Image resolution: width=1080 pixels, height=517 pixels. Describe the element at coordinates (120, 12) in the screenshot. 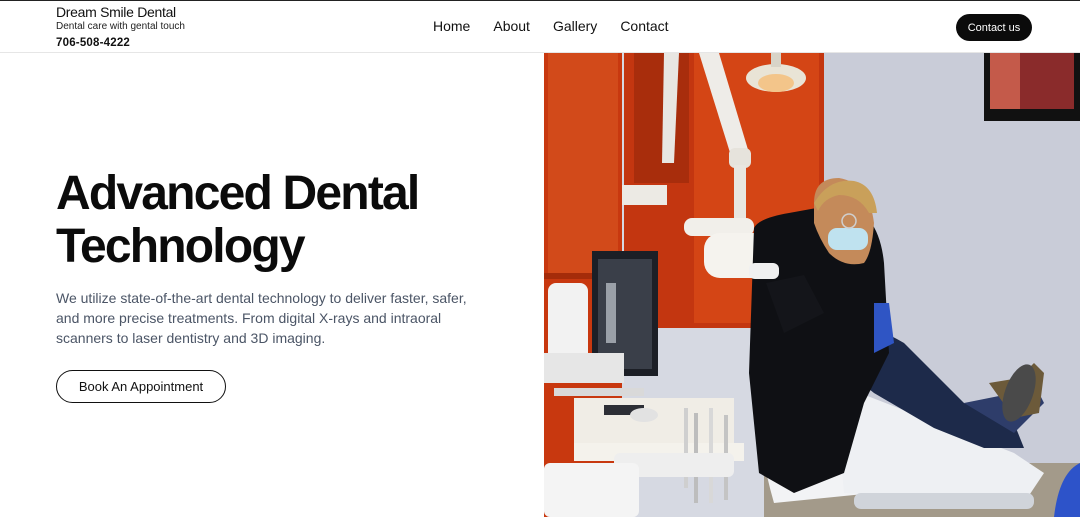

I see `brand-name: Dream Smile Dental` at that location.